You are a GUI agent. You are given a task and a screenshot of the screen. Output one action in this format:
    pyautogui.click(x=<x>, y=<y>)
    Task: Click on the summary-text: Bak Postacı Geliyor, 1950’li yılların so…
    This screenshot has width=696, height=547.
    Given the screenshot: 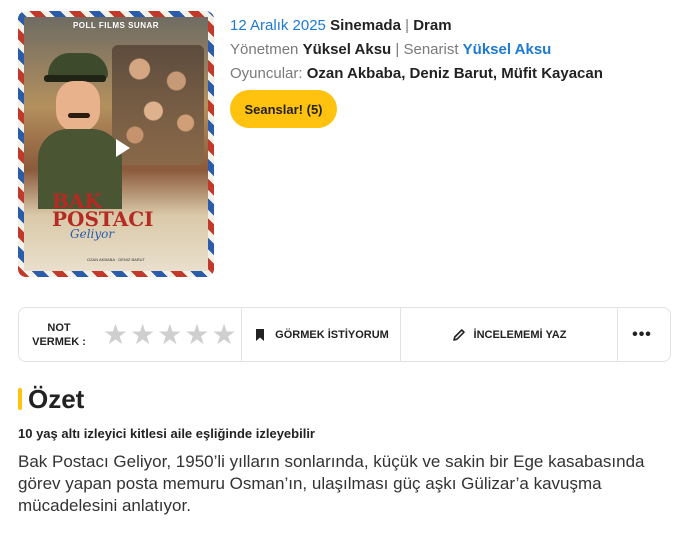 What is the action you would take?
    pyautogui.click(x=331, y=483)
    